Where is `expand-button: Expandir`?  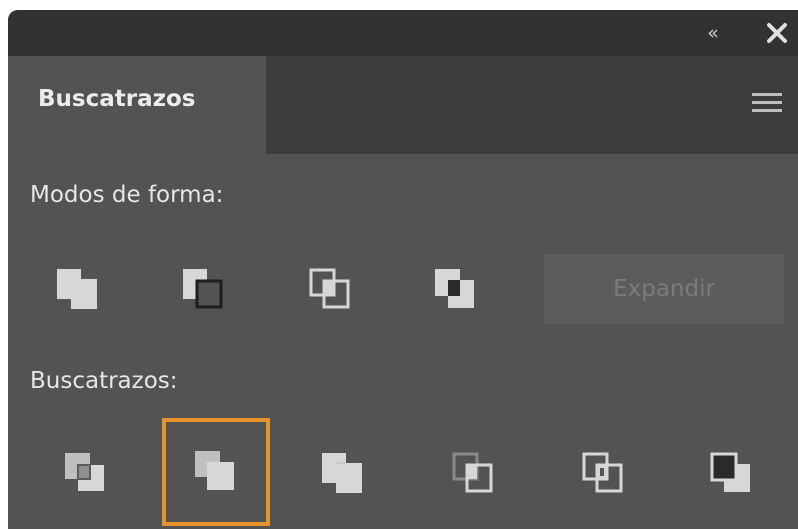 expand-button: Expandir is located at coordinates (664, 289).